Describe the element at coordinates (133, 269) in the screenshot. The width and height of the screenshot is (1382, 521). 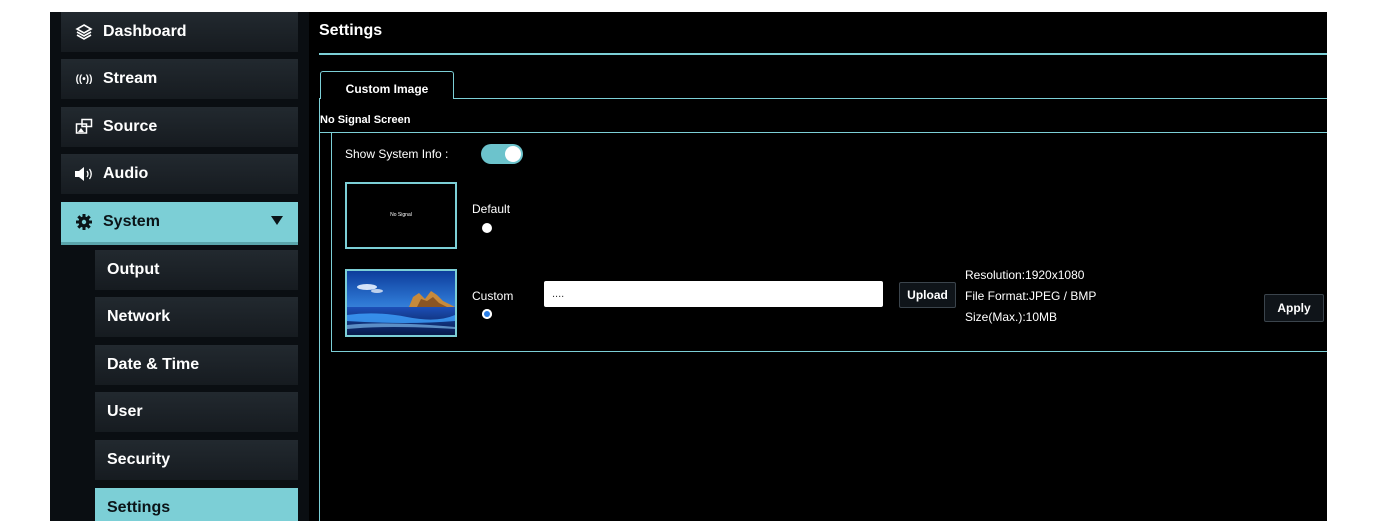
I see `sidebar-subitem-label: Output` at that location.